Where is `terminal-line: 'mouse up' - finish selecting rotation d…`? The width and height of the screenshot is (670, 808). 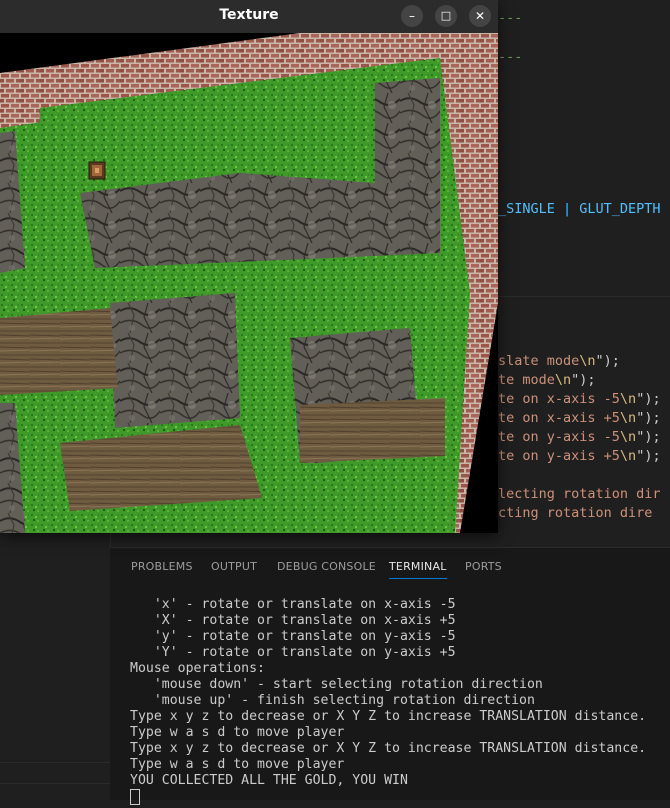 terminal-line: 'mouse up' - finish selecting rotation d… is located at coordinates (332, 700).